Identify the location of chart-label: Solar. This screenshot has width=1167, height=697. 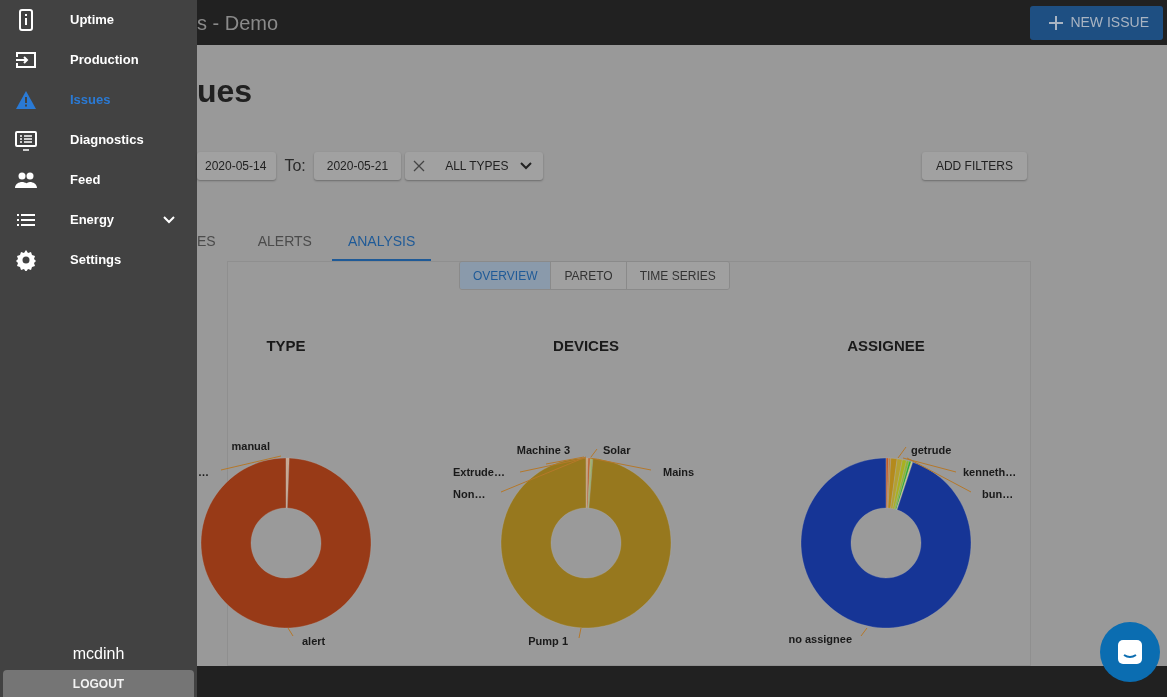
(617, 450).